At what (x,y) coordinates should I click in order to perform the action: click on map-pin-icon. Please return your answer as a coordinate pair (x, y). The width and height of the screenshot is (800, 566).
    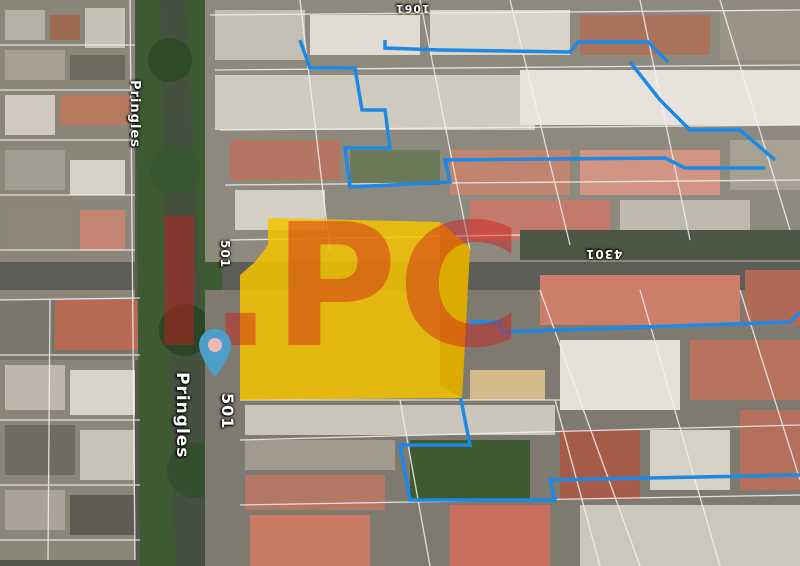
    Looking at the image, I should click on (215, 353).